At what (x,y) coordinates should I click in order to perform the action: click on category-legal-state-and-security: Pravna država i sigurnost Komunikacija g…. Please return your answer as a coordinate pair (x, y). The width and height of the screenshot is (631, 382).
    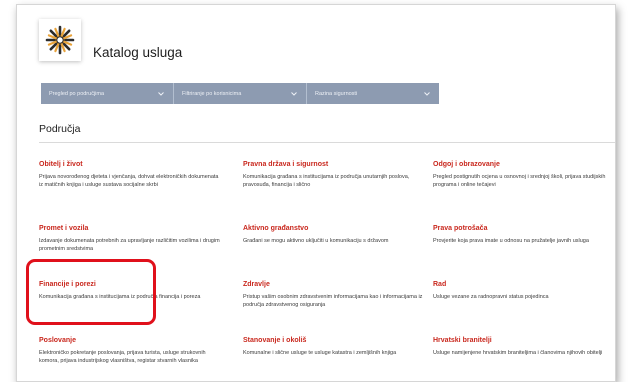
    Looking at the image, I should click on (334, 174).